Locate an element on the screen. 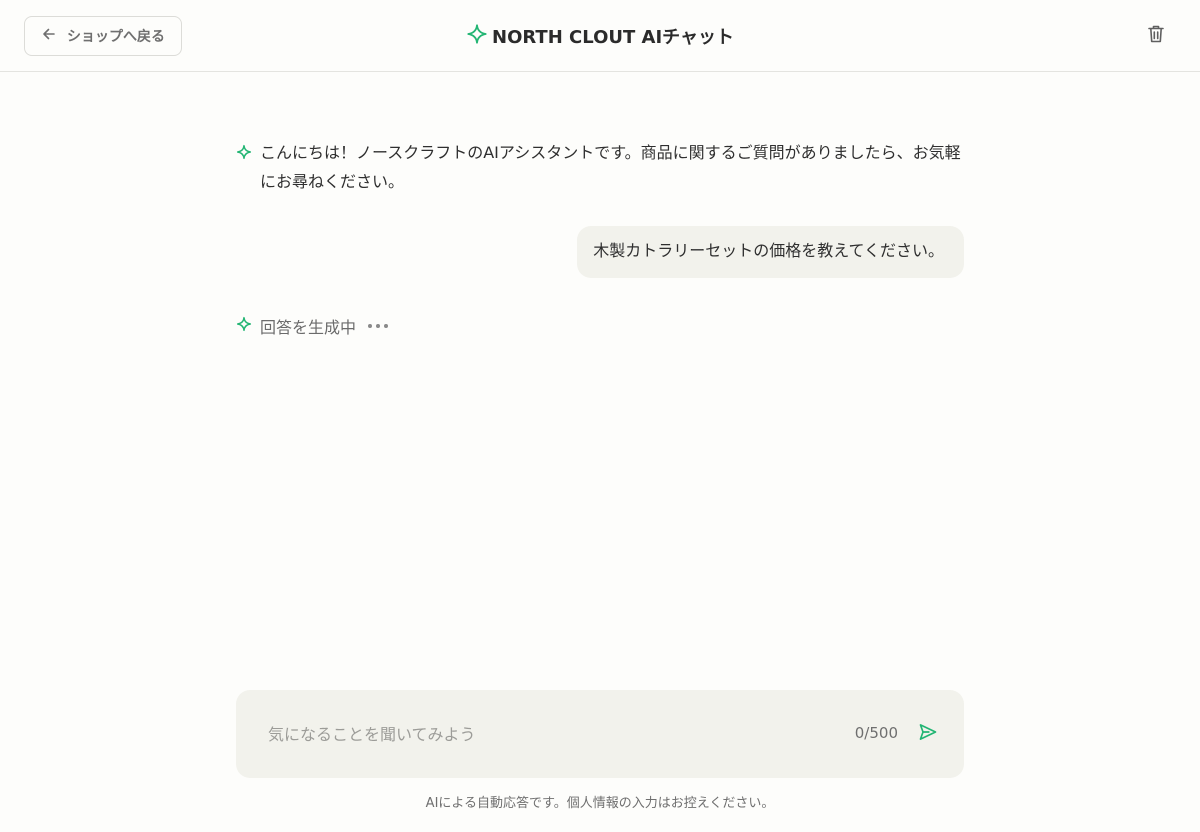  page-title: NORTH CLOUT AIチャット is located at coordinates (600, 36).